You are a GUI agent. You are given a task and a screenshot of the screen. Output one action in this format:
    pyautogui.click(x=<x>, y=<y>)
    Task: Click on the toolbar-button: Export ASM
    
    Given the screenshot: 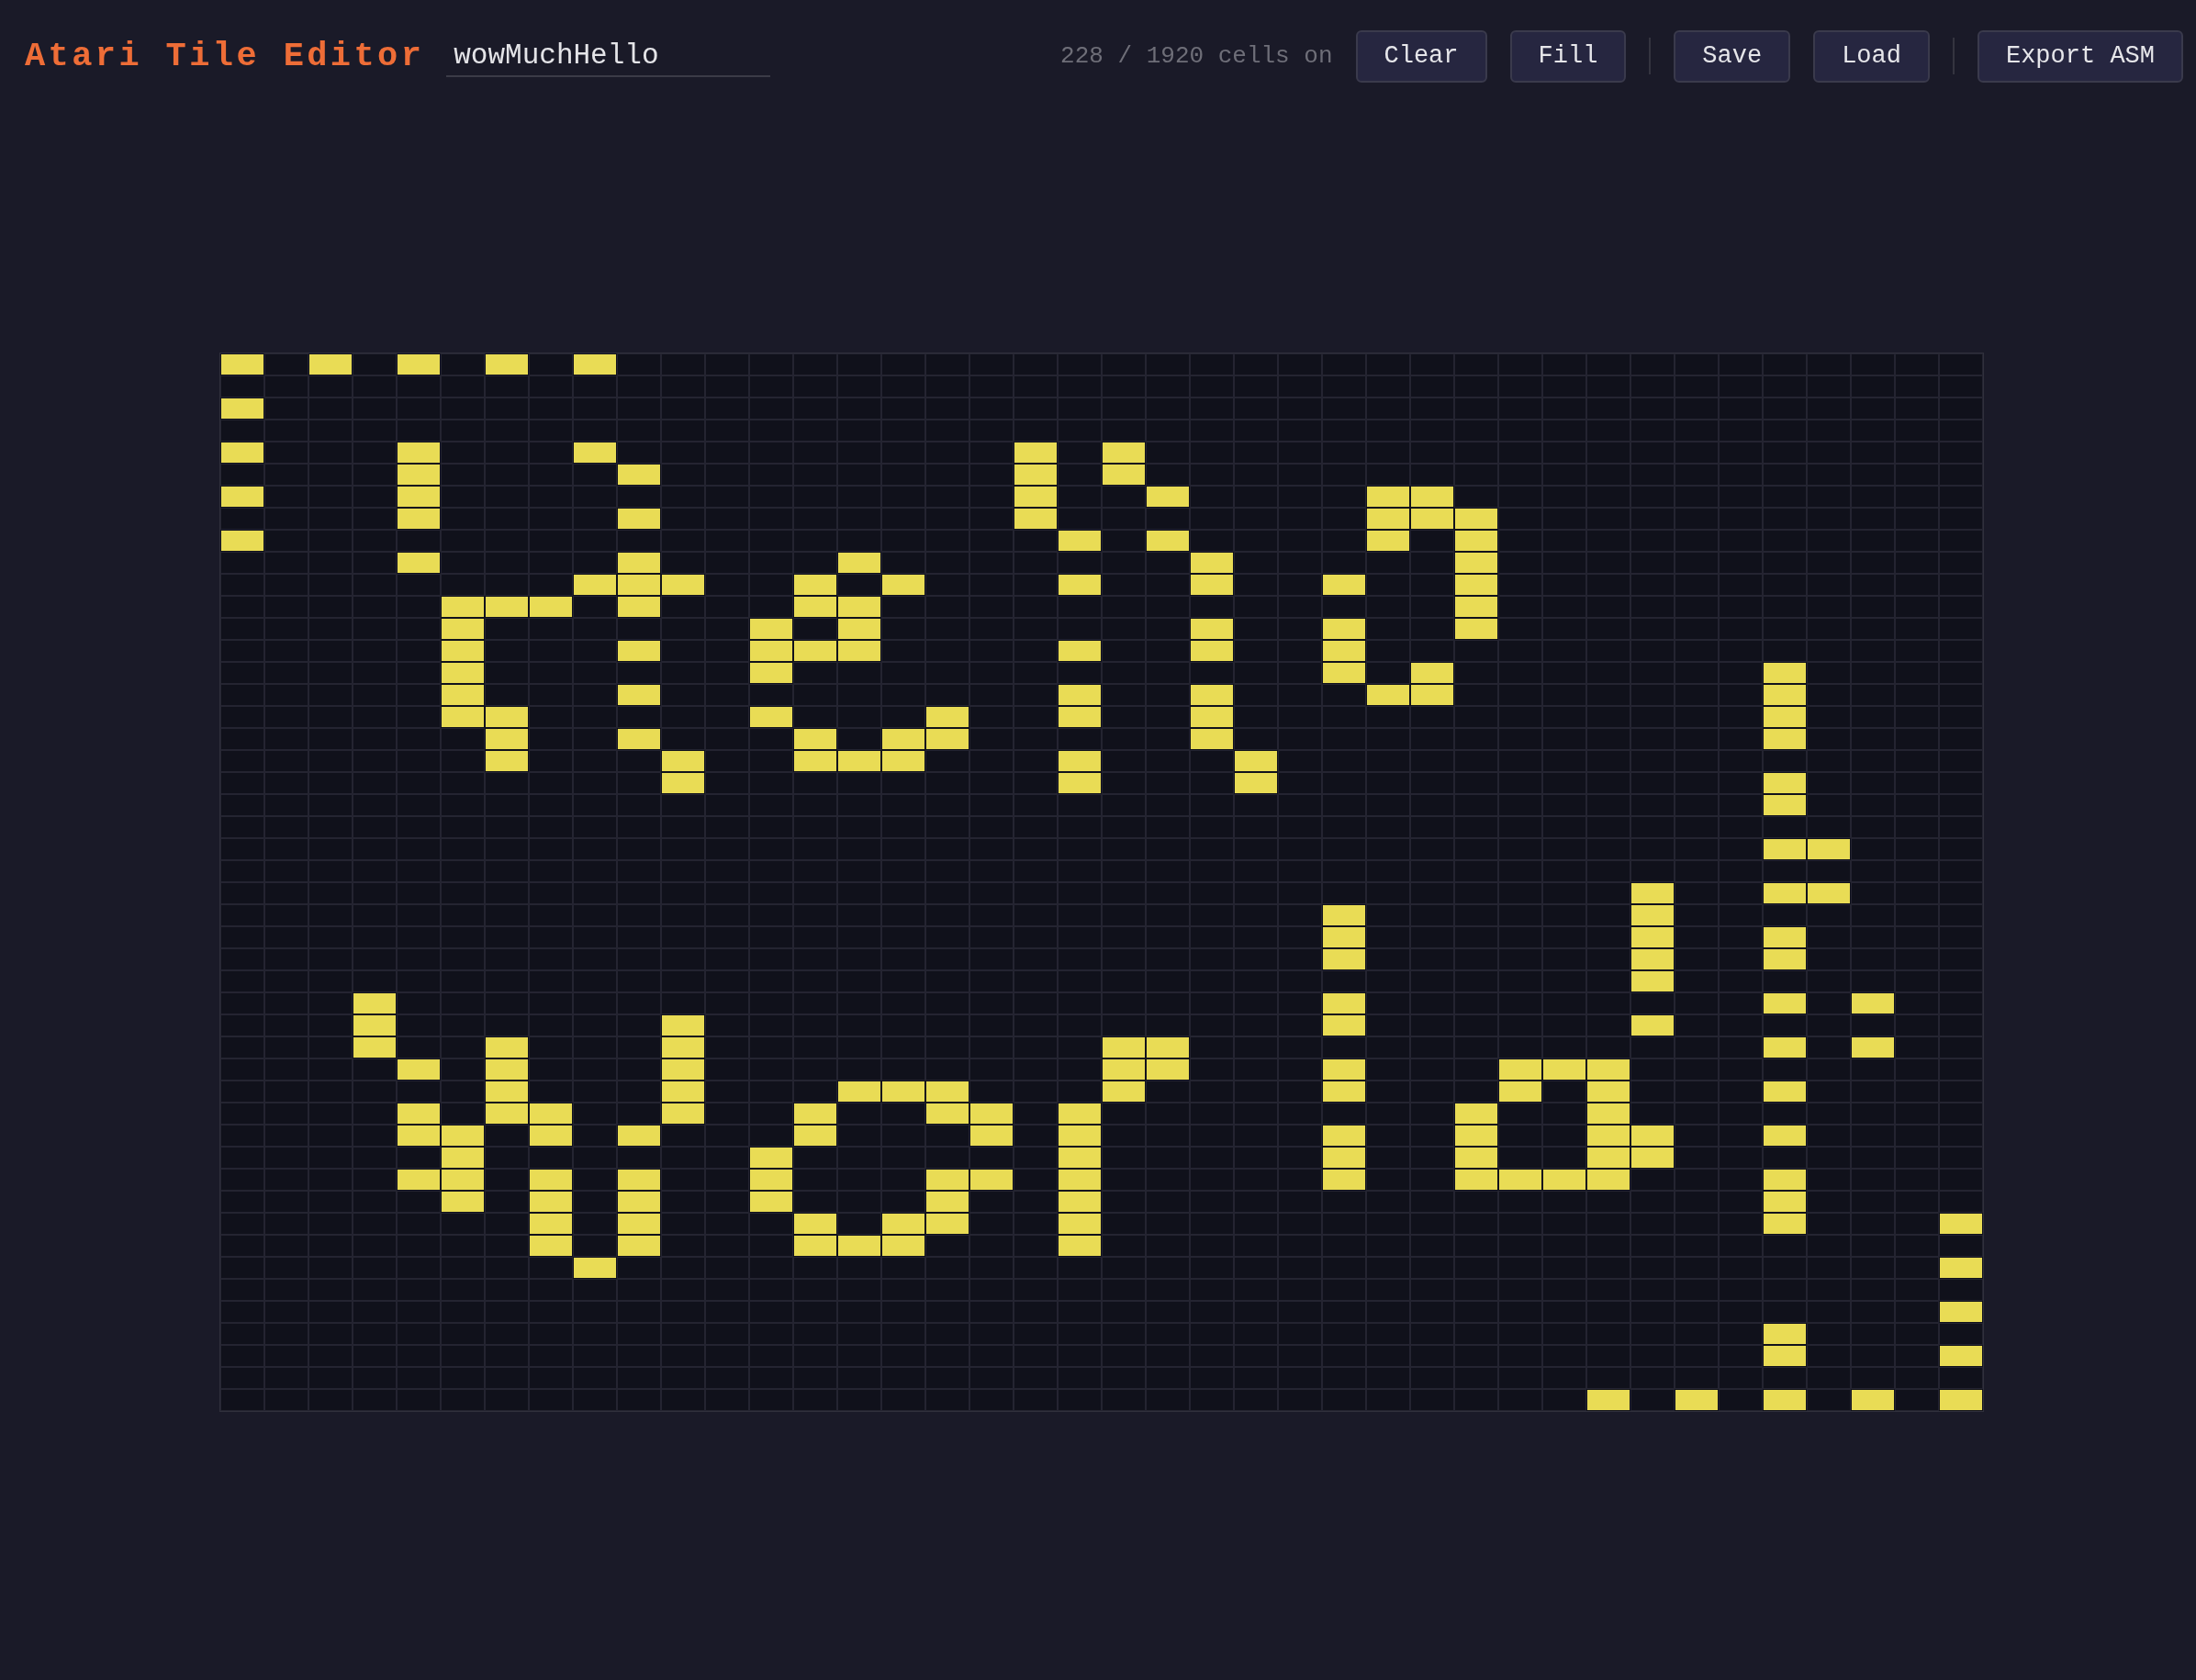 What is the action you would take?
    pyautogui.click(x=2080, y=56)
    